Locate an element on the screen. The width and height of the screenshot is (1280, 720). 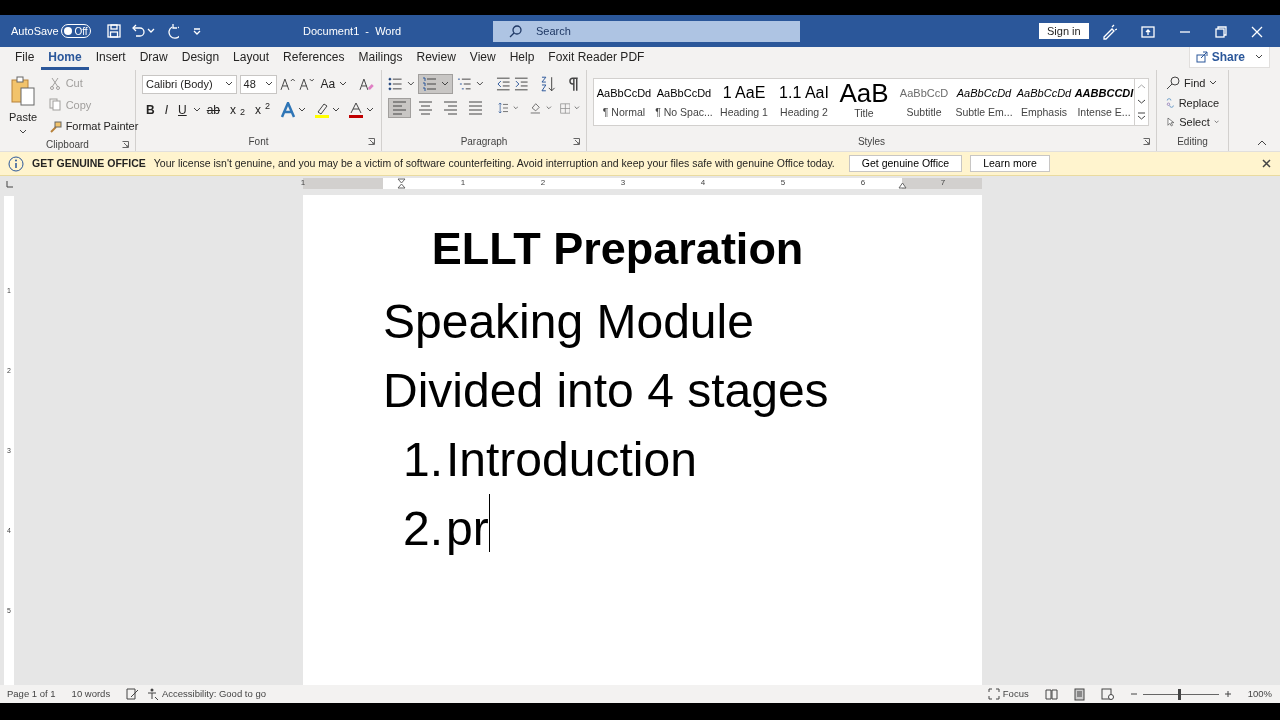
ruler-number: 6 is located at coordinates (863, 182).